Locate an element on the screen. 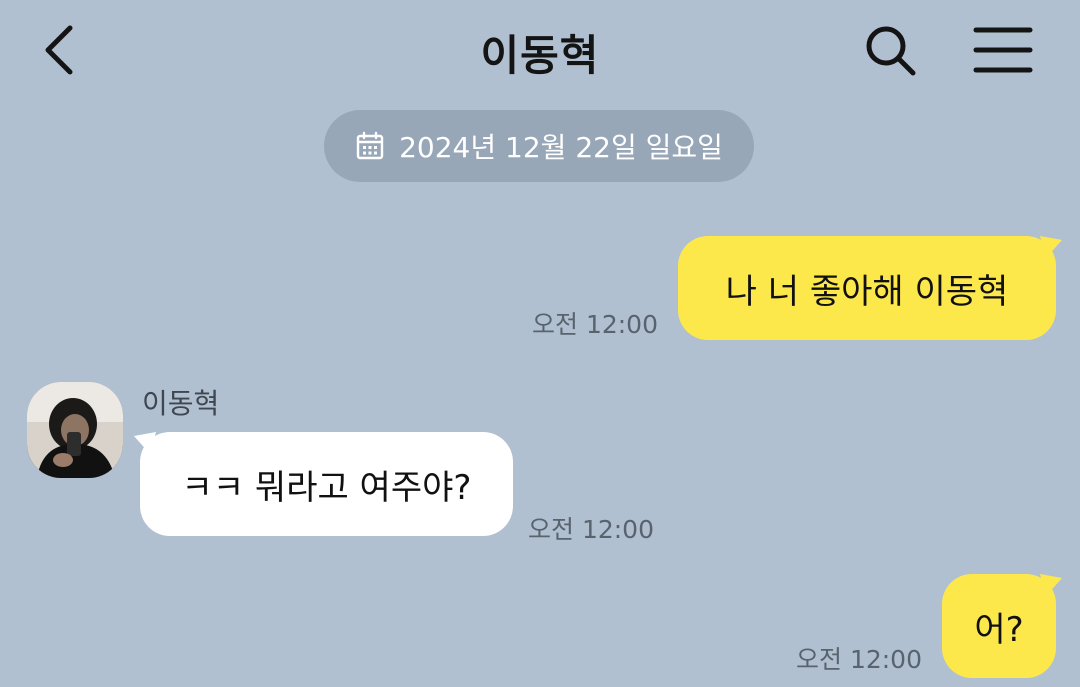  search-button is located at coordinates (890, 50).